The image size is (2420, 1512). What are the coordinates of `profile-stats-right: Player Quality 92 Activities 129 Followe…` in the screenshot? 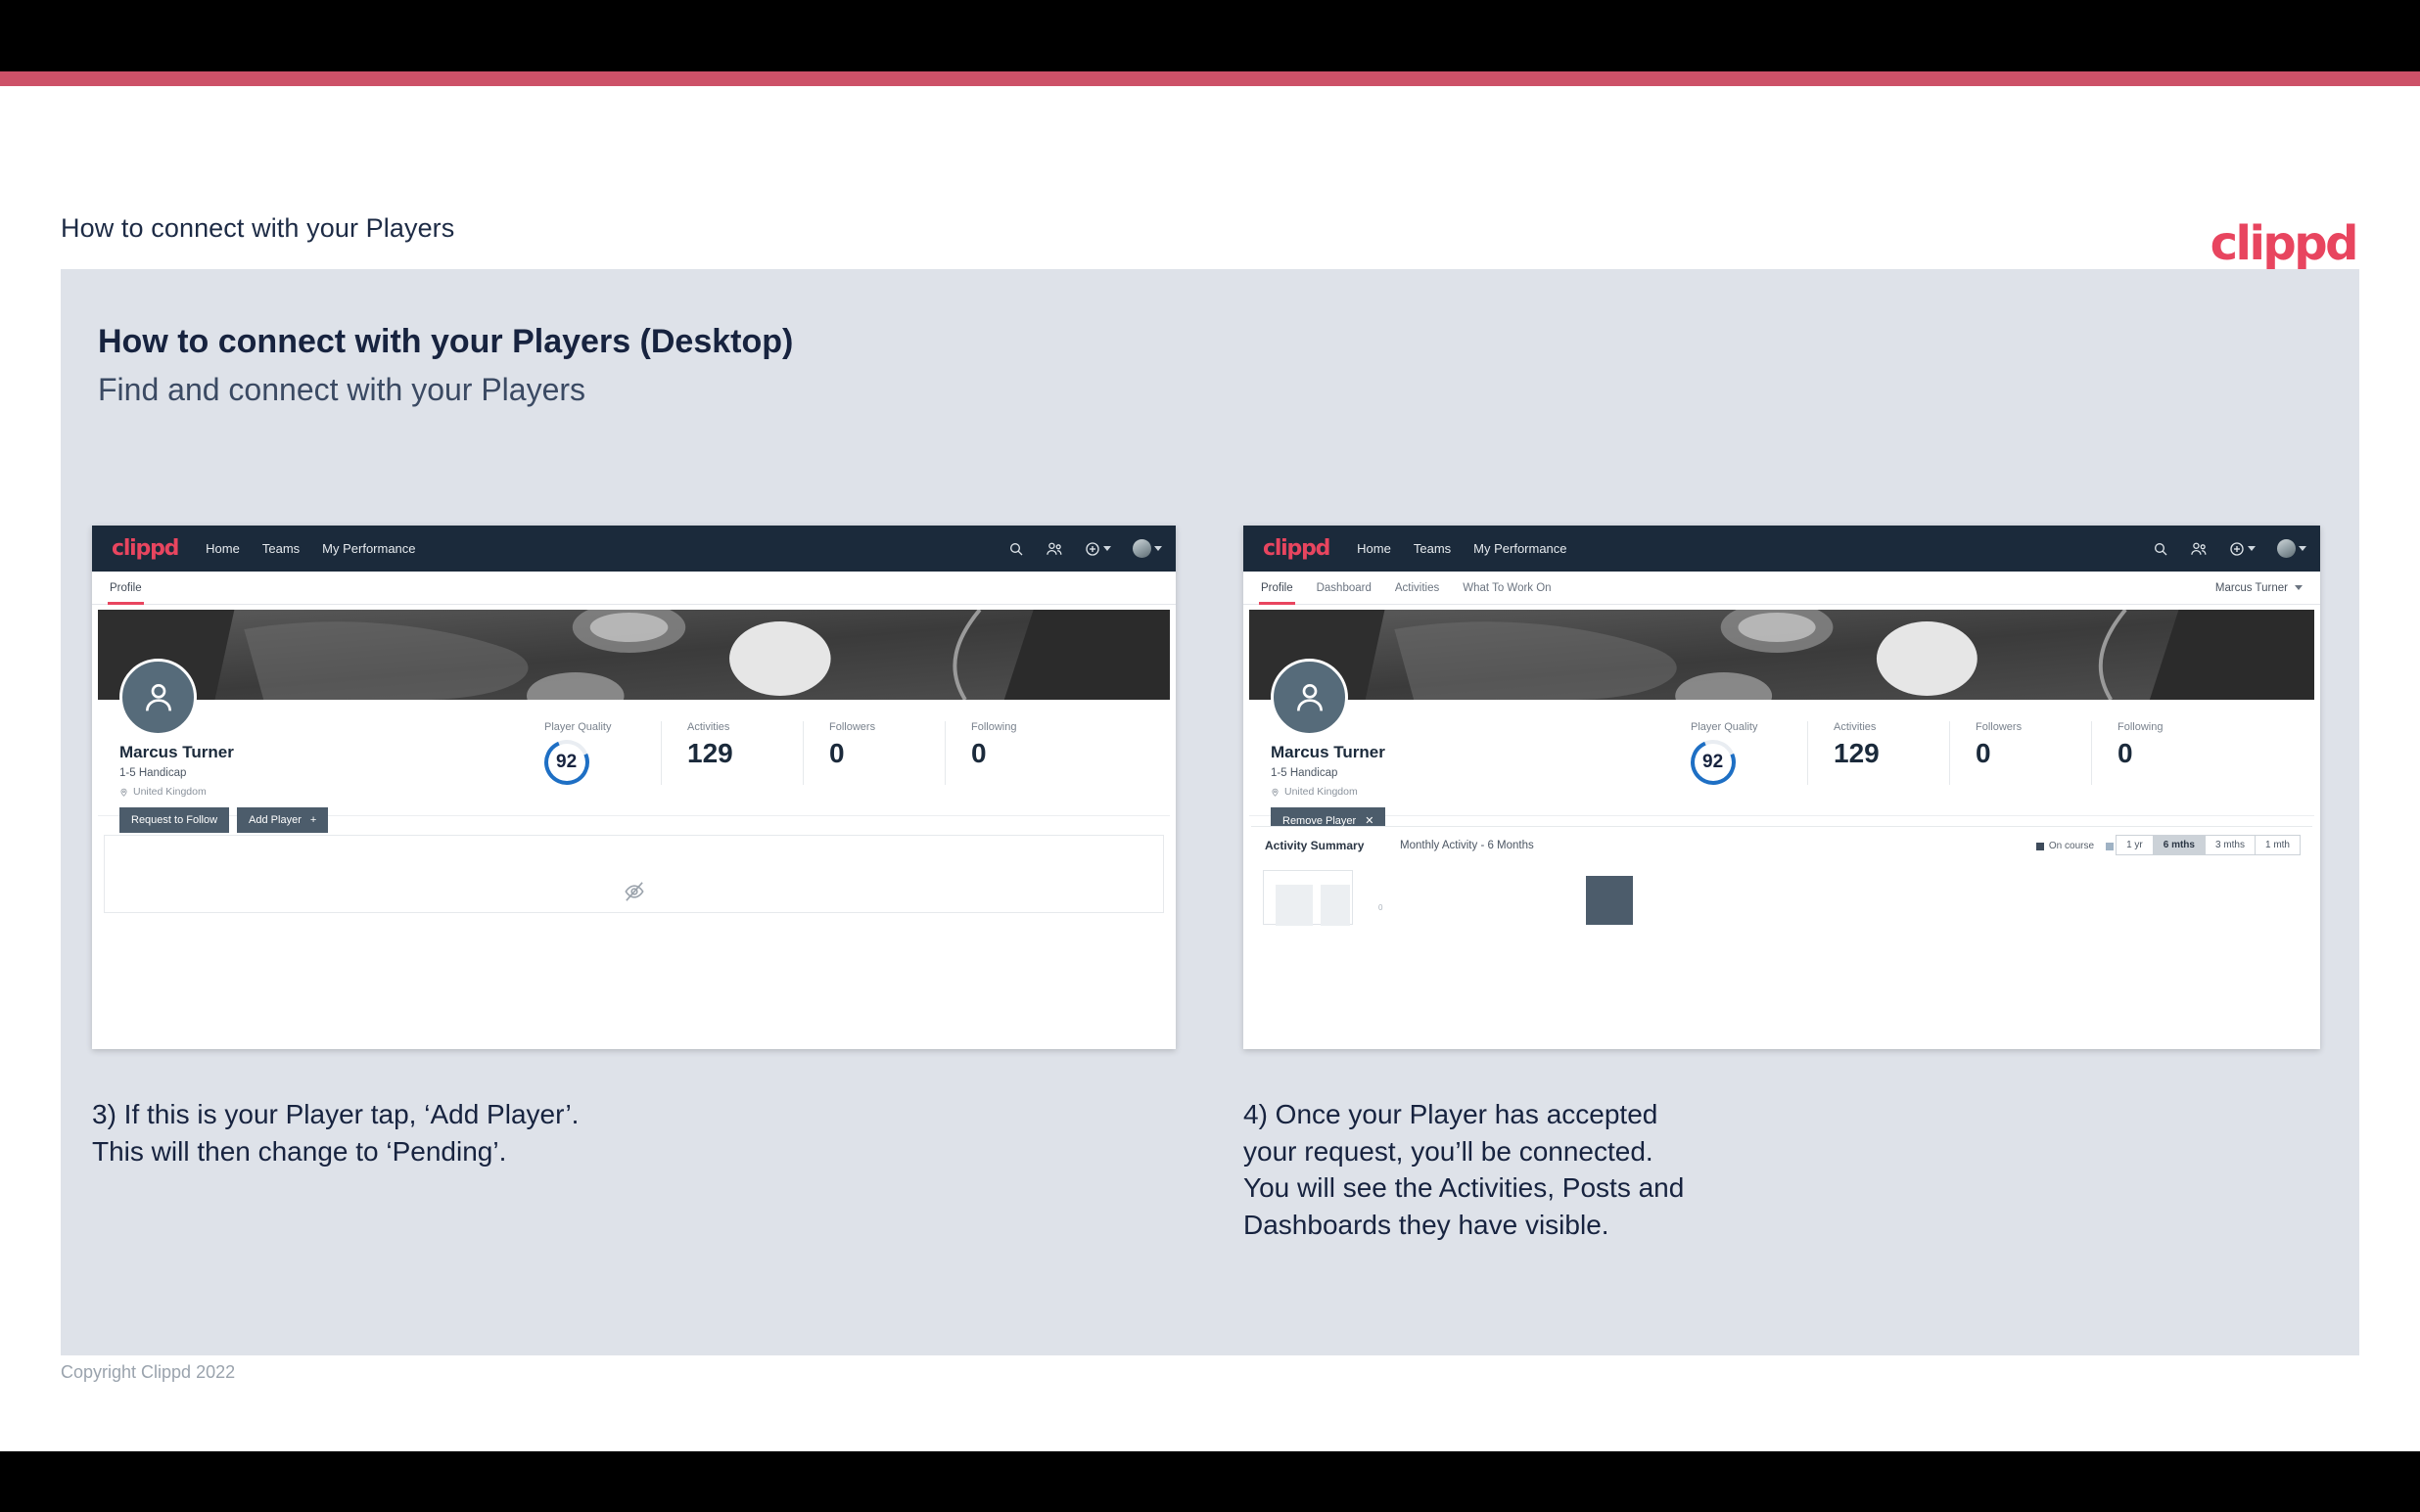 It's located at (1949, 756).